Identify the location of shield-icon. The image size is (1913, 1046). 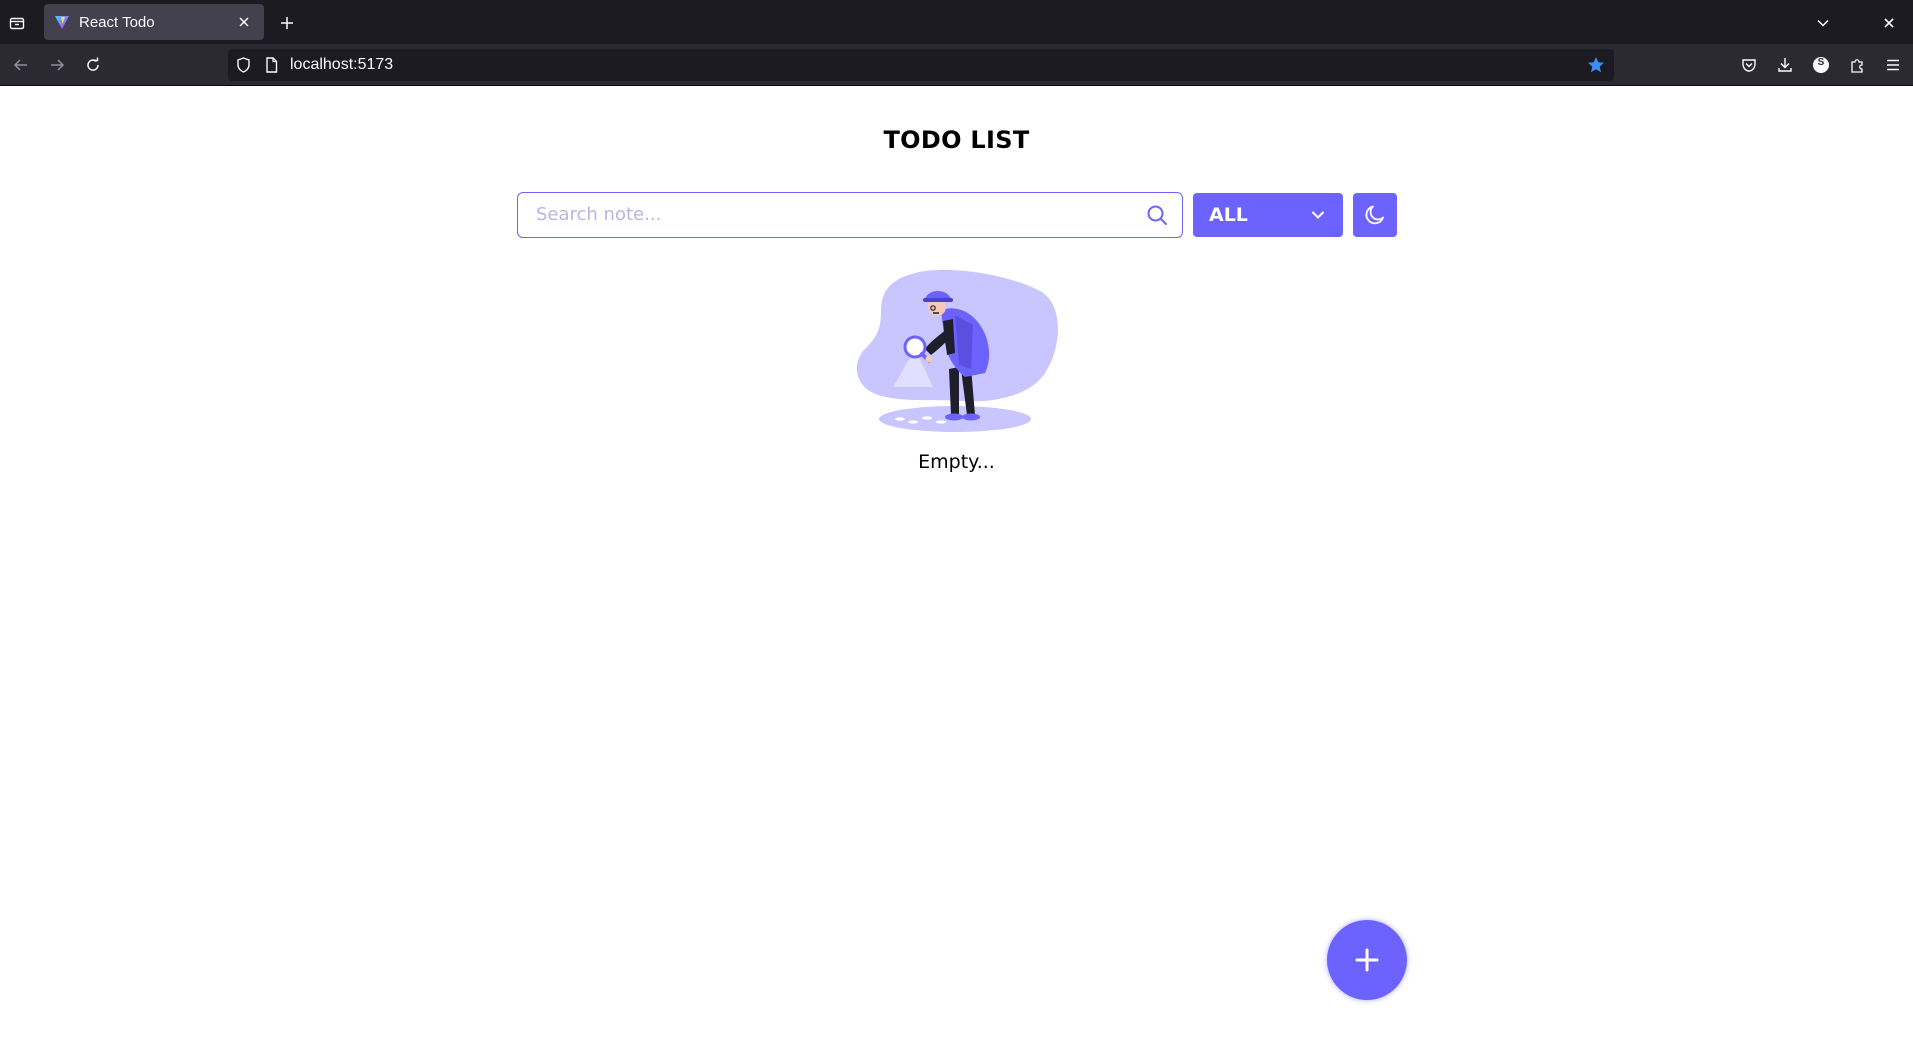
(243, 65).